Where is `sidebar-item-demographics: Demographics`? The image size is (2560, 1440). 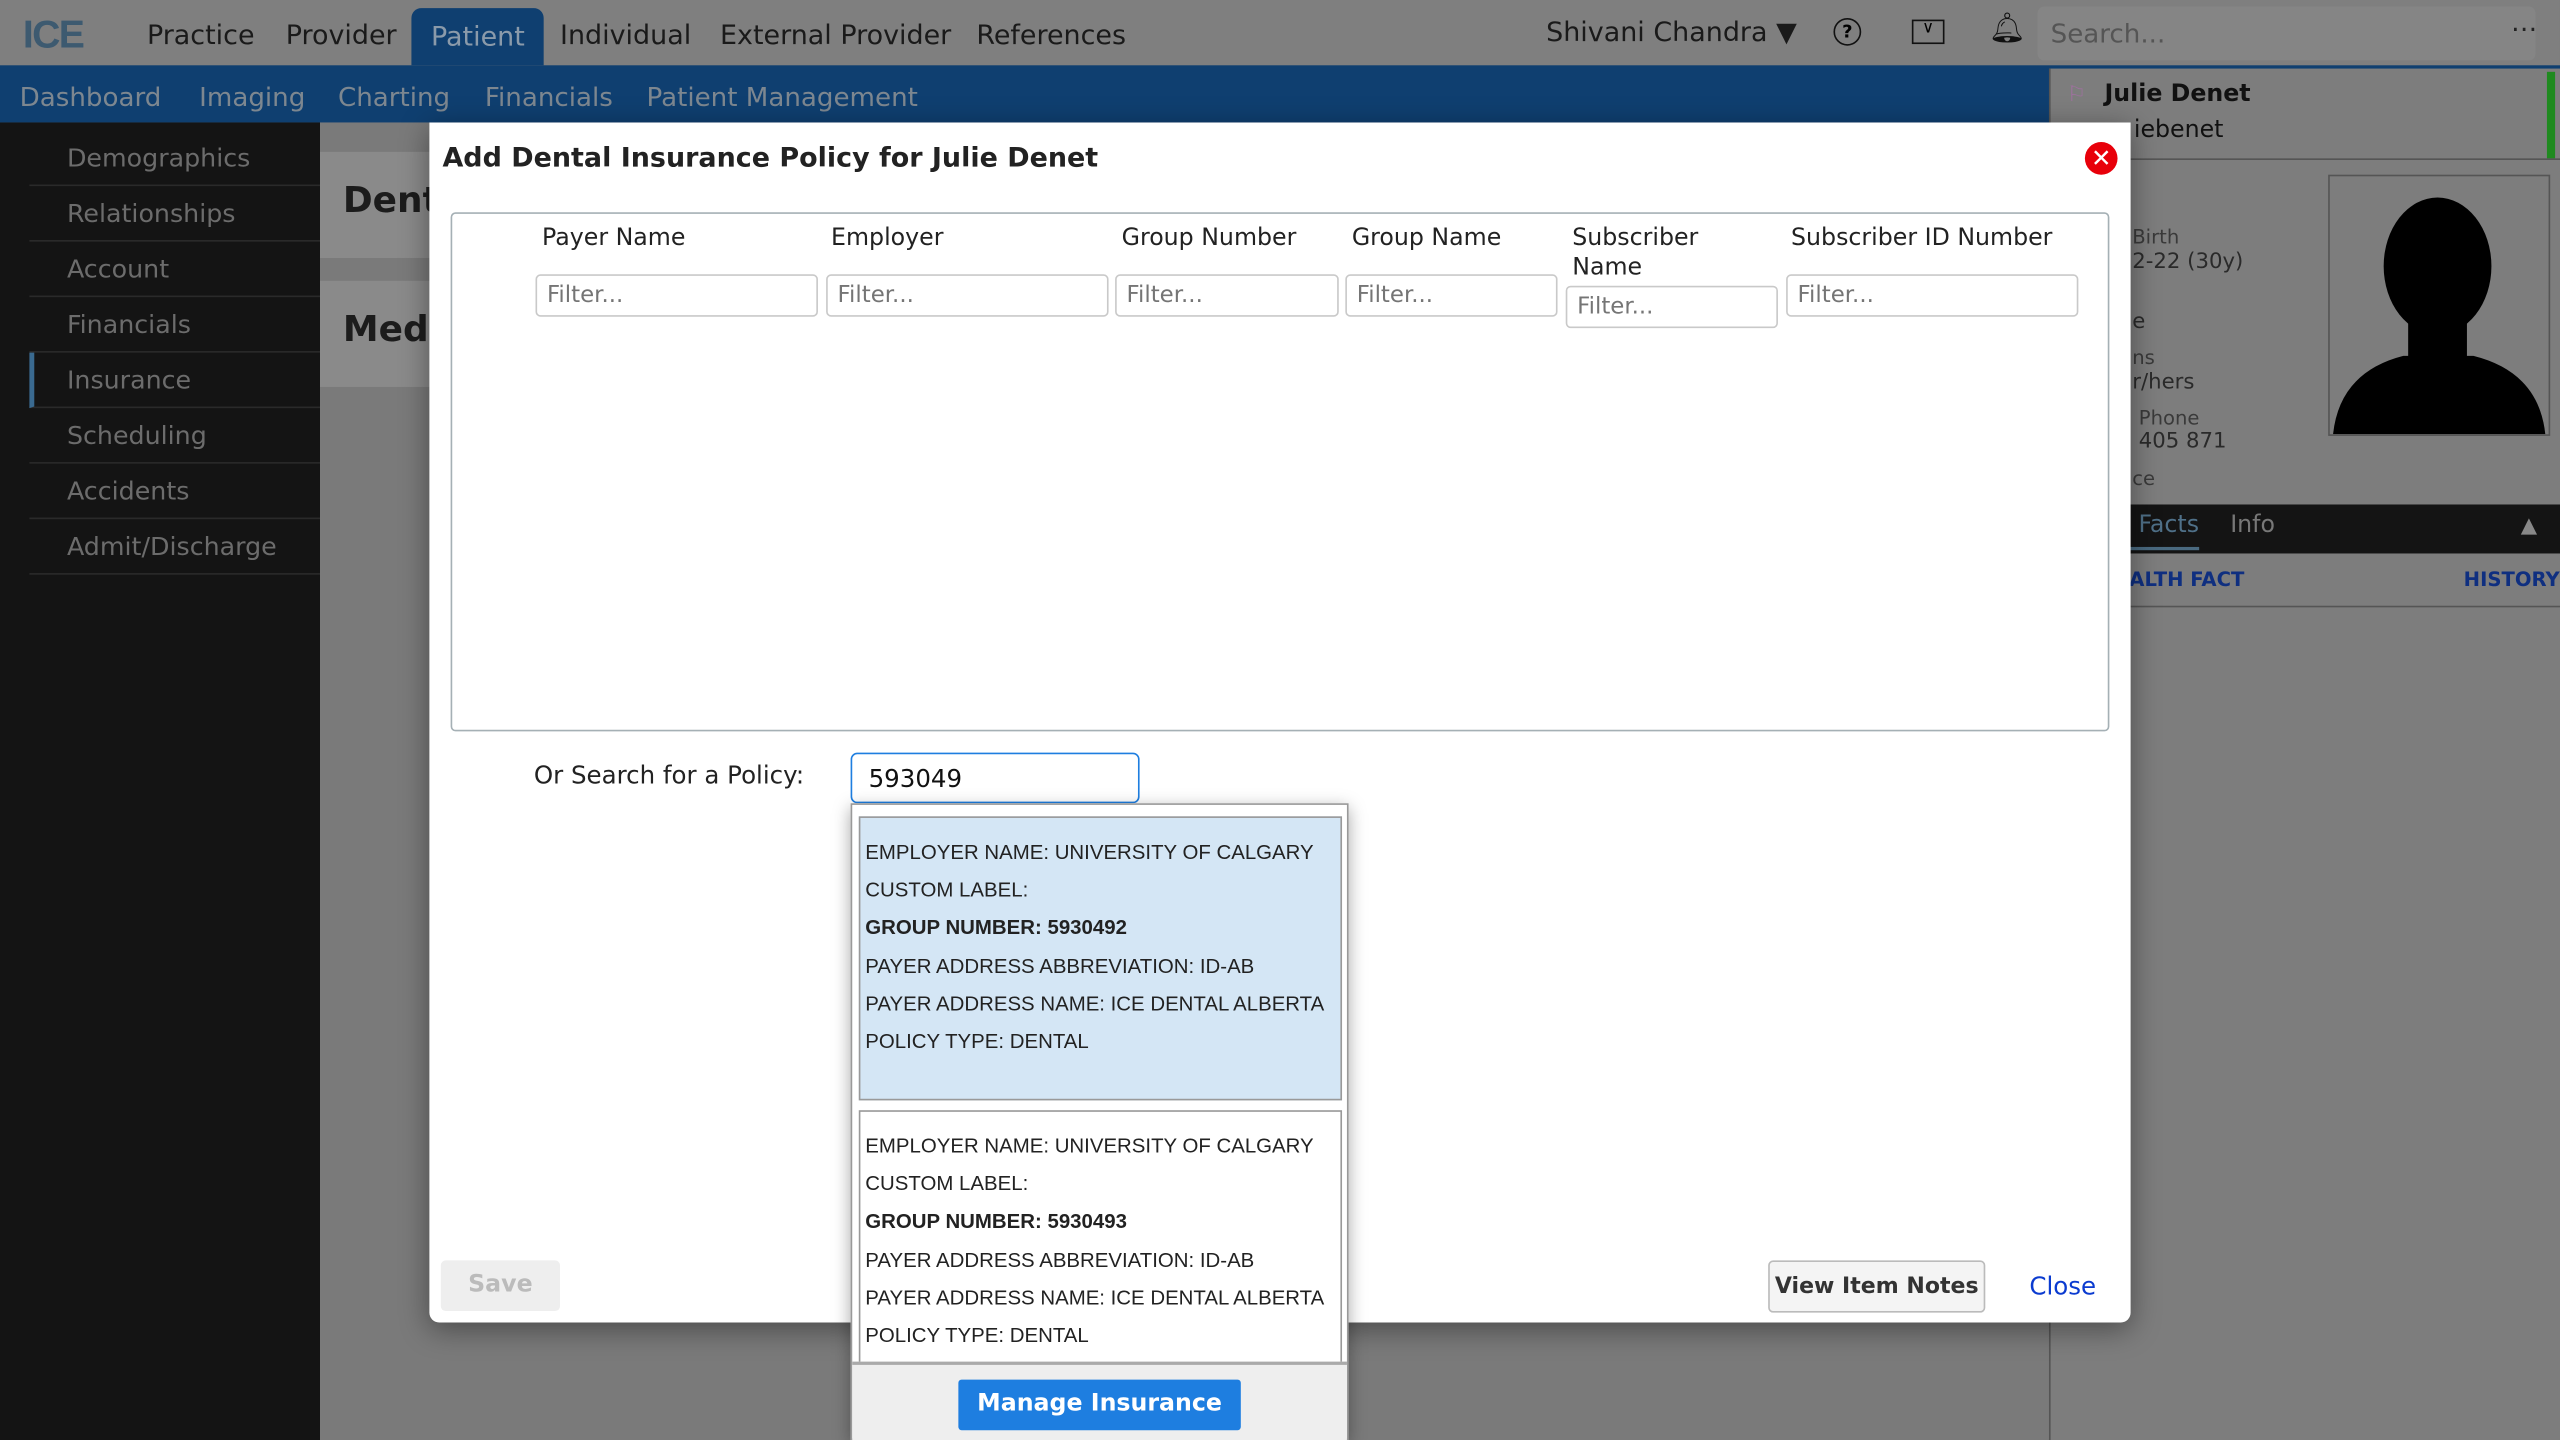 sidebar-item-demographics: Demographics is located at coordinates (174, 159).